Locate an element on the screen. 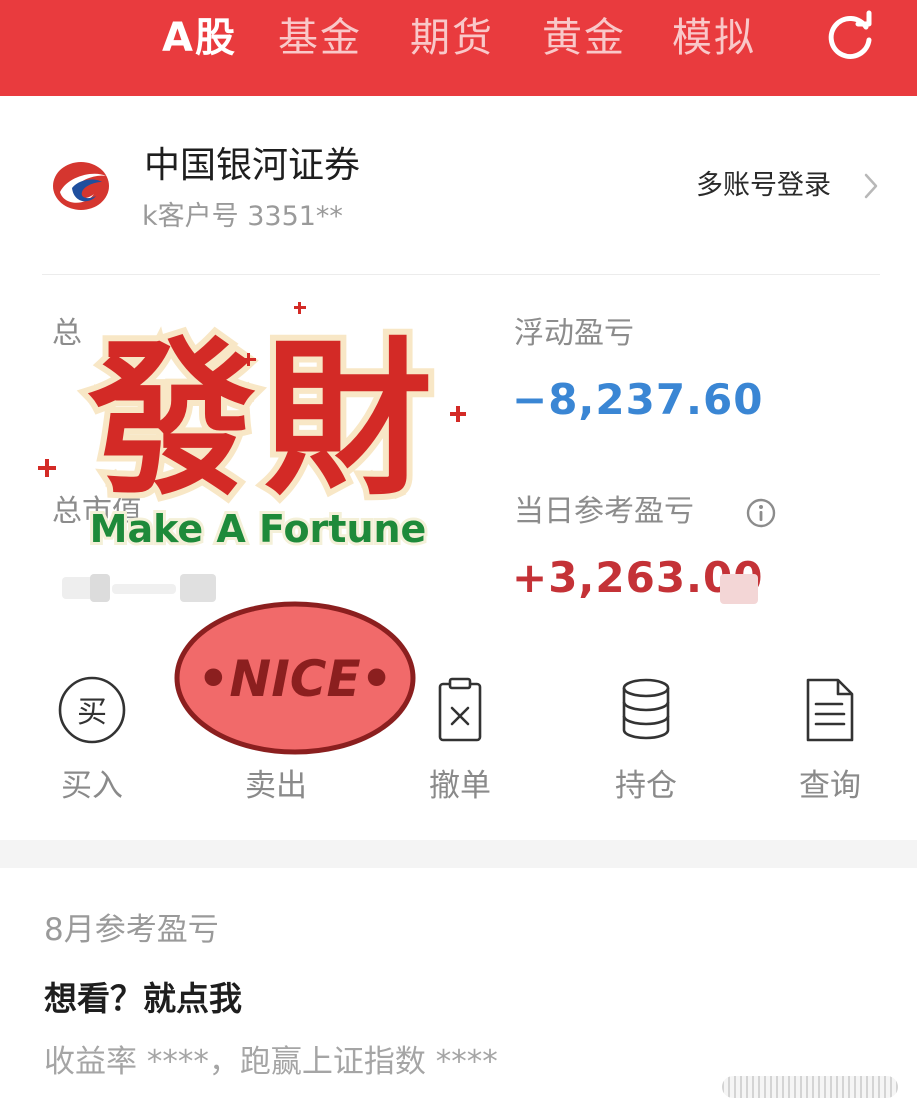  cancel-order-label: 撤单 is located at coordinates (460, 786).